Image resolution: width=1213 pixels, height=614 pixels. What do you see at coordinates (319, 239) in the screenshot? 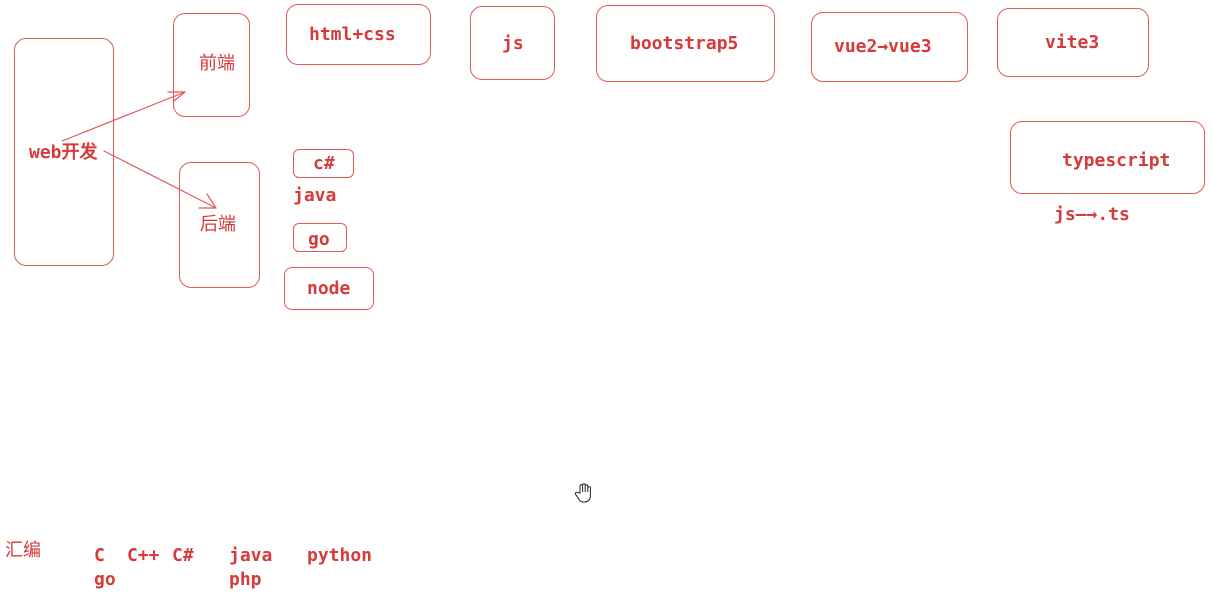
I see `go-label: go` at bounding box center [319, 239].